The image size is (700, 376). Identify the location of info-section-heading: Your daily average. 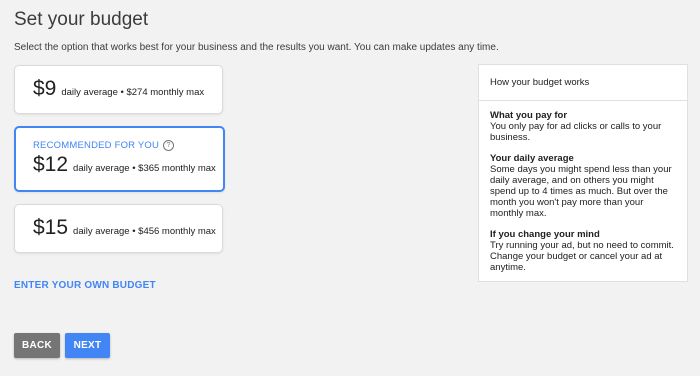
(532, 158).